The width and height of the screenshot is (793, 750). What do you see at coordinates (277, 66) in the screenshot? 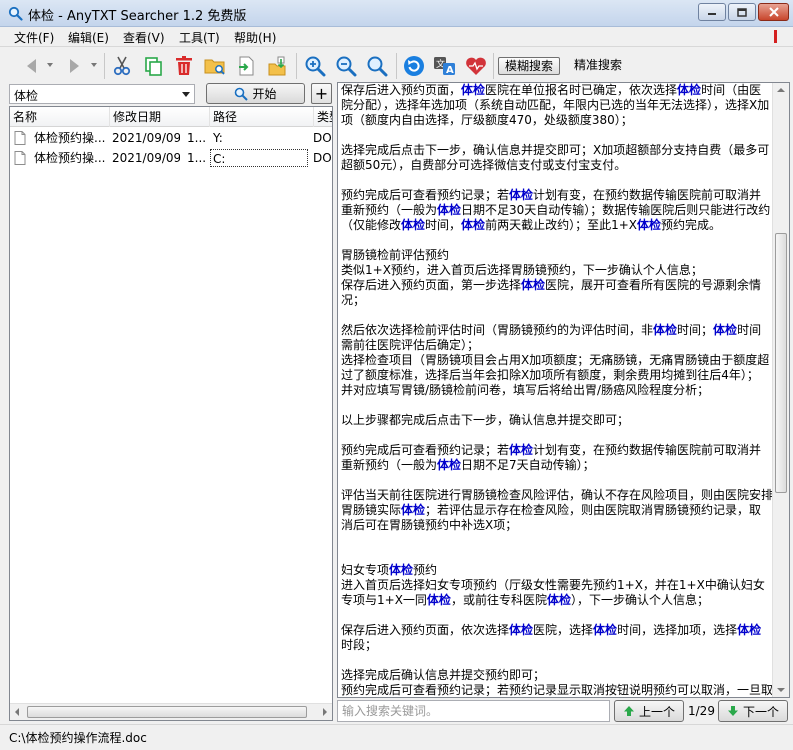
I see `import-button` at bounding box center [277, 66].